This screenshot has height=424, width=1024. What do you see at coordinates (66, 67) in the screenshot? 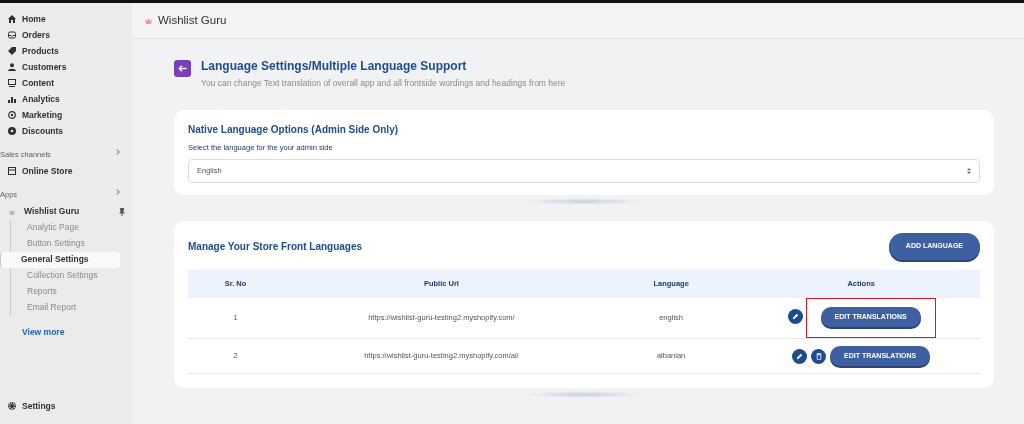
I see `nav-item: Customers` at bounding box center [66, 67].